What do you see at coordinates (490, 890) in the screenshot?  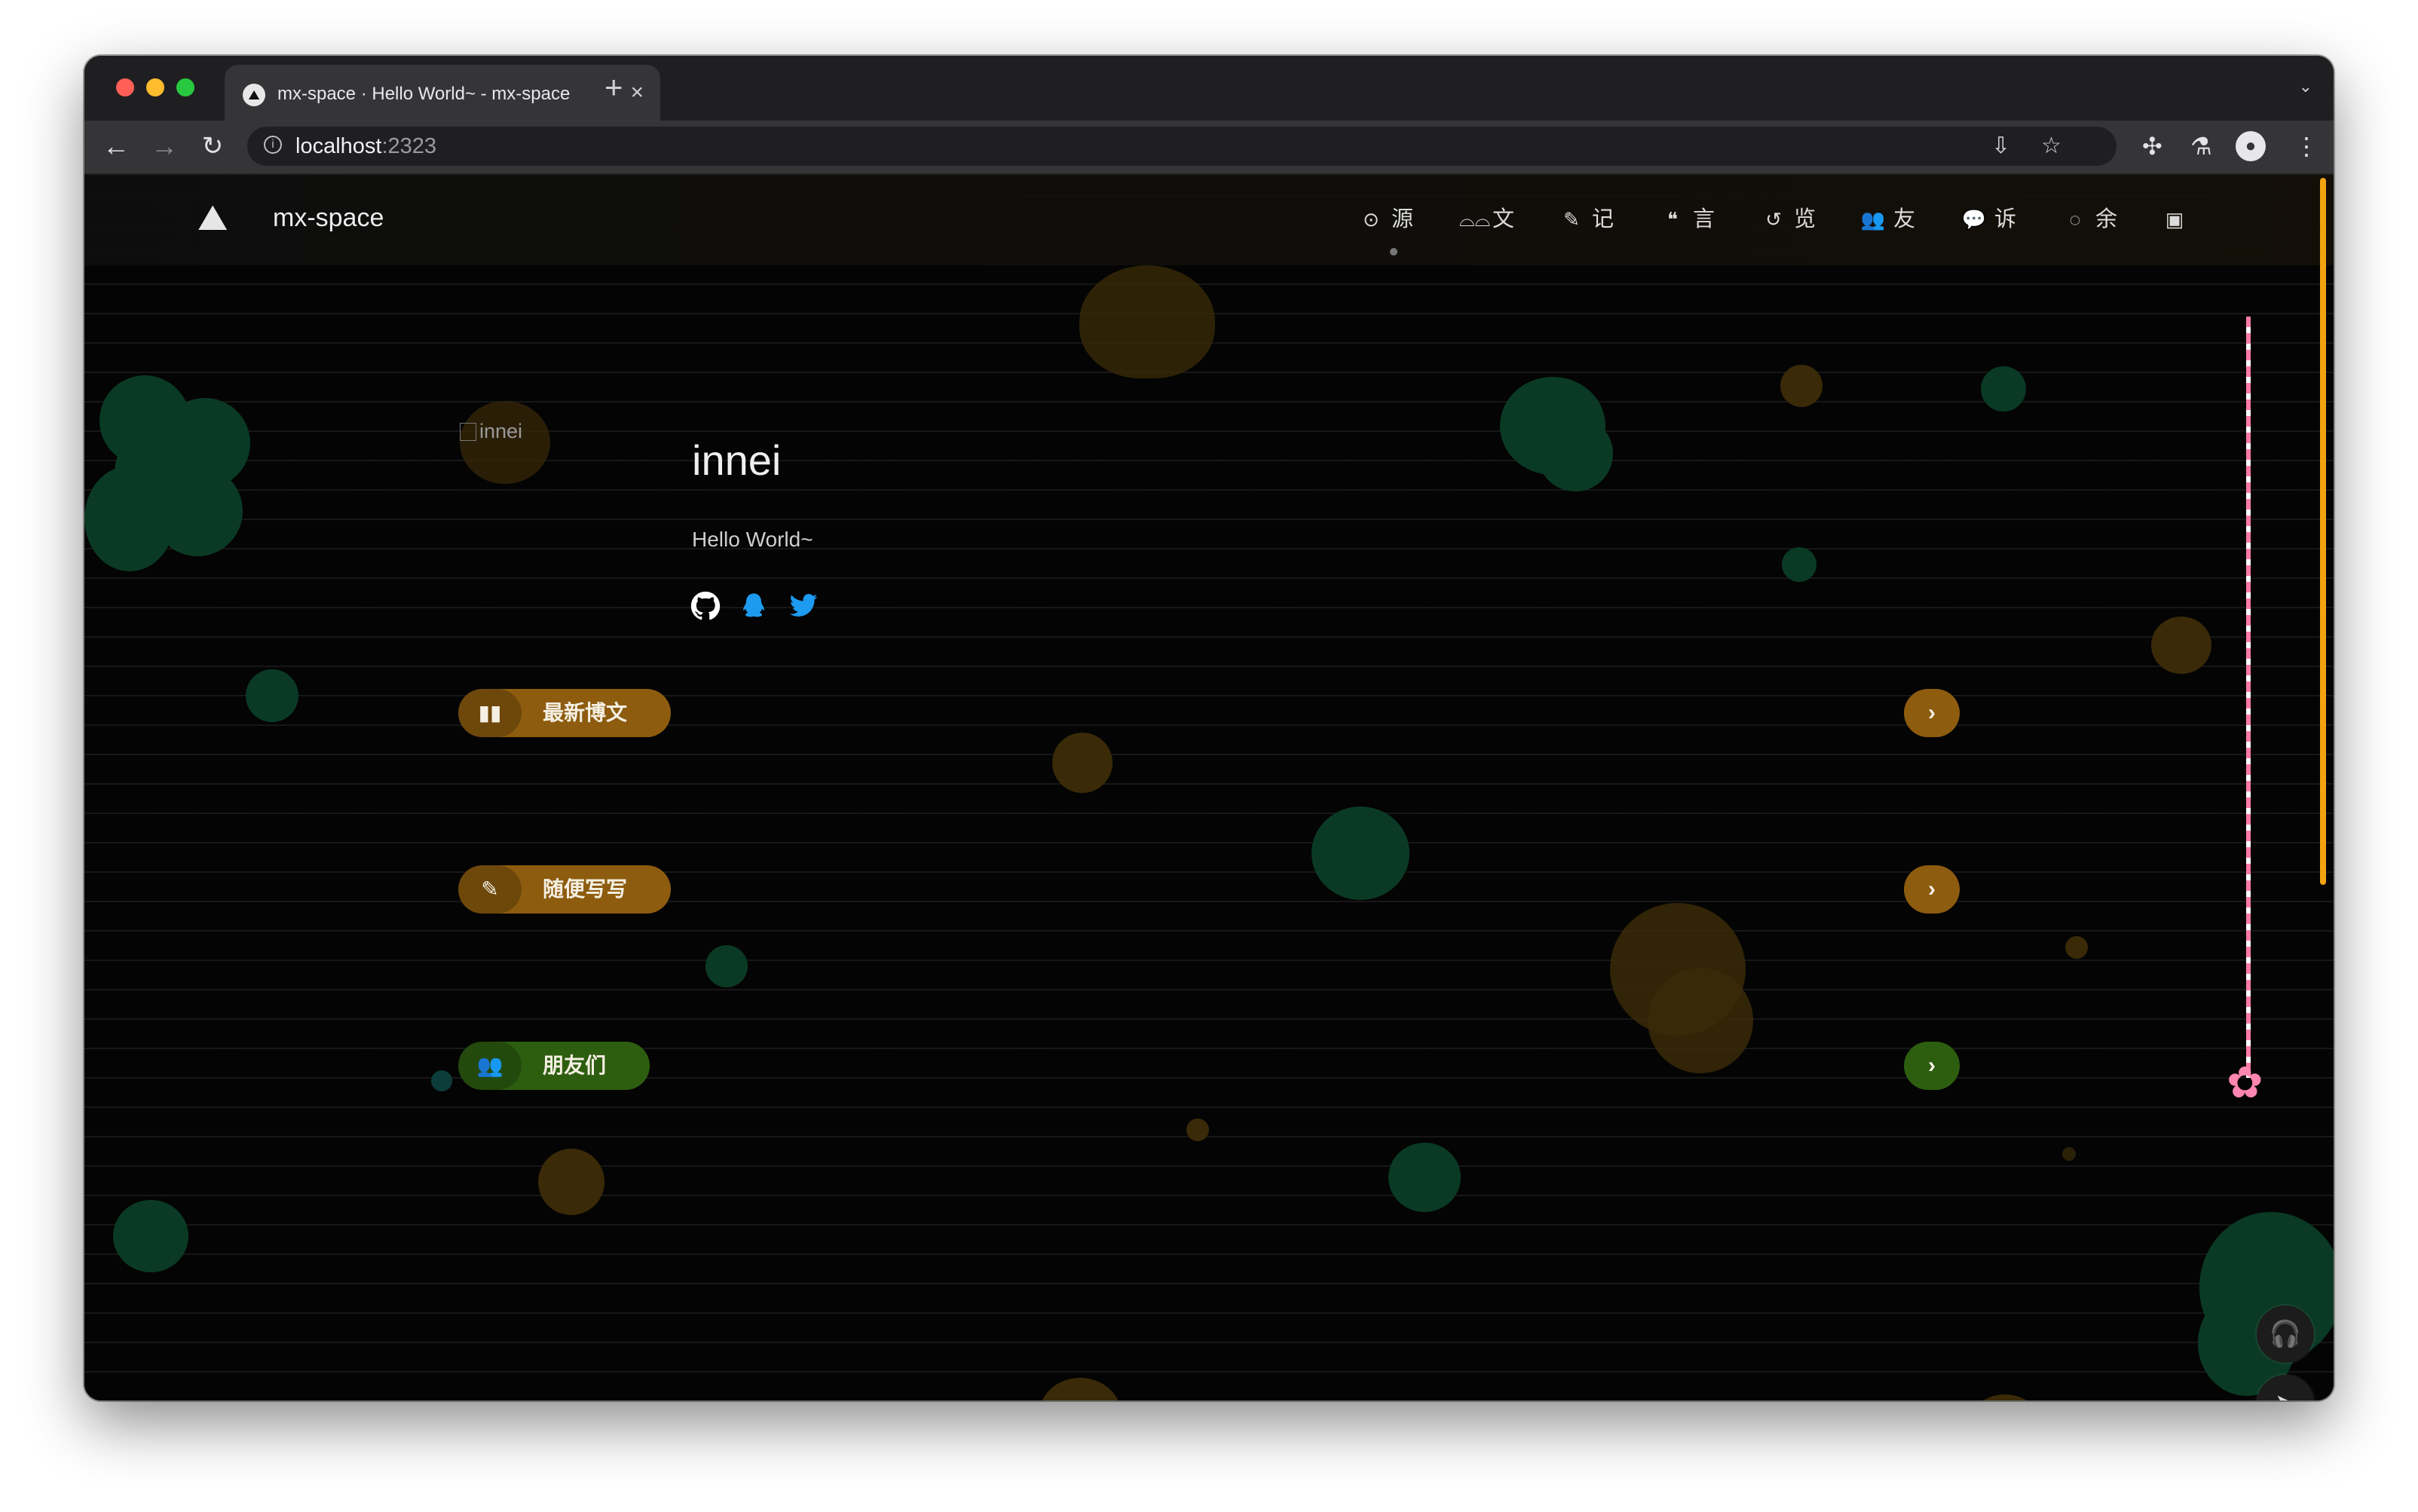 I see `pencil-icon: ✎` at bounding box center [490, 890].